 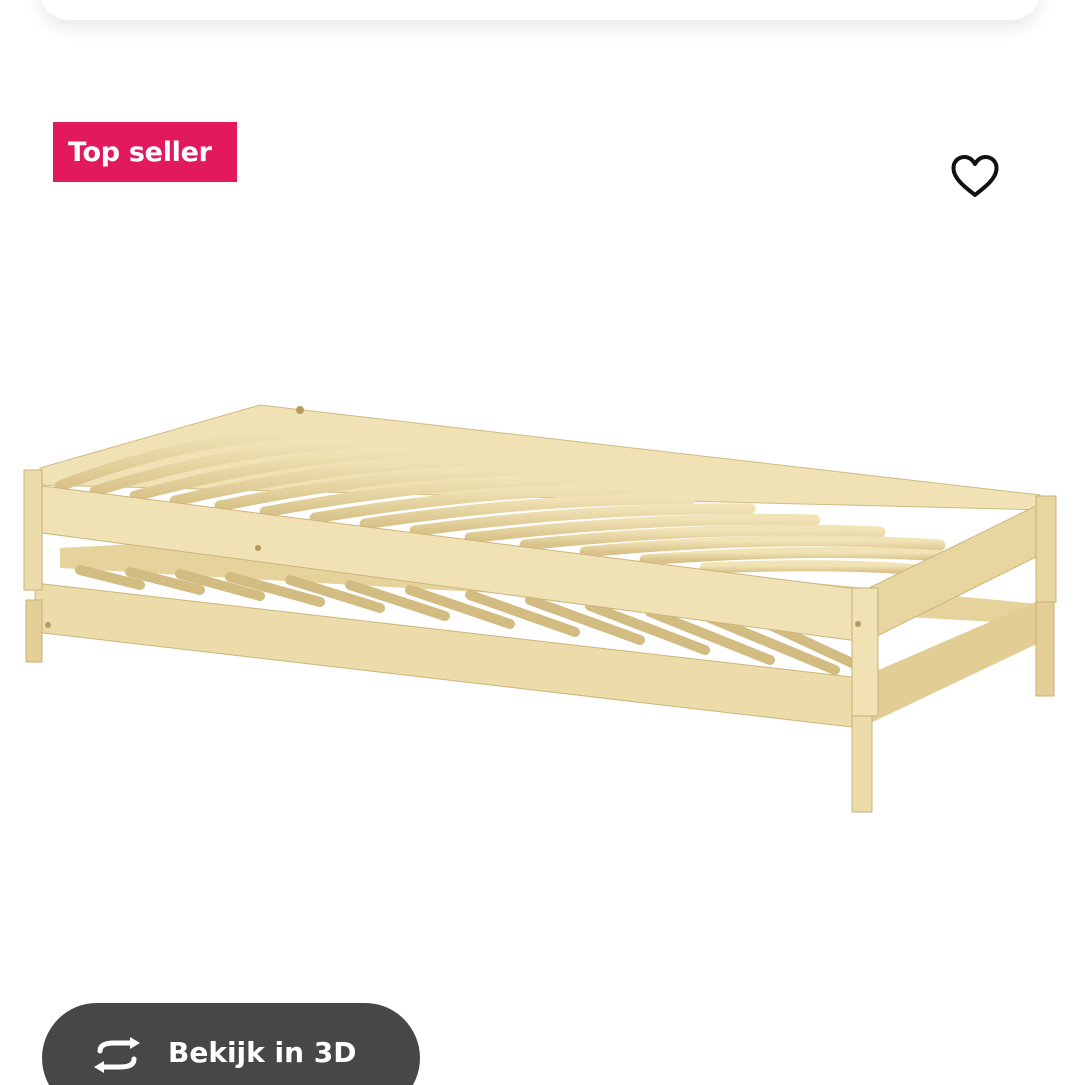 I want to click on heart-outline-icon, so click(x=975, y=176).